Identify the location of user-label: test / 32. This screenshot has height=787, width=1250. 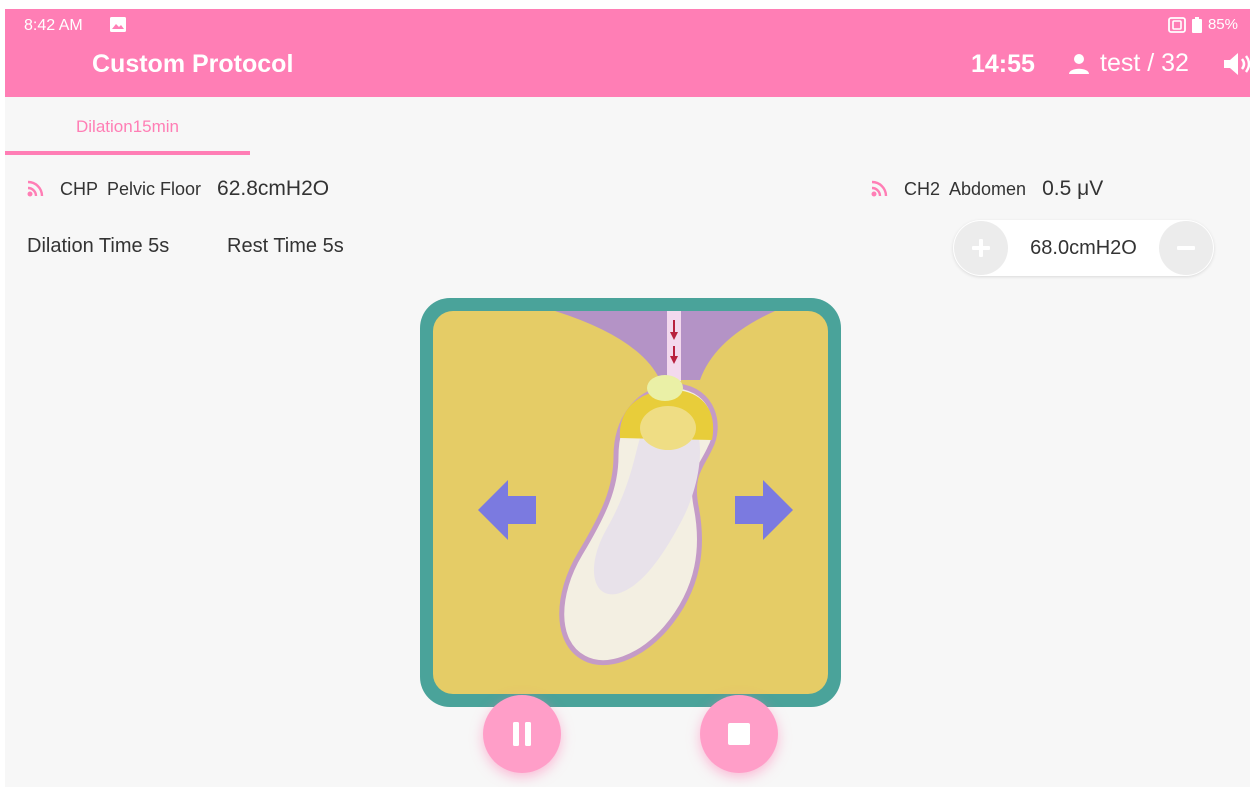
(1144, 63).